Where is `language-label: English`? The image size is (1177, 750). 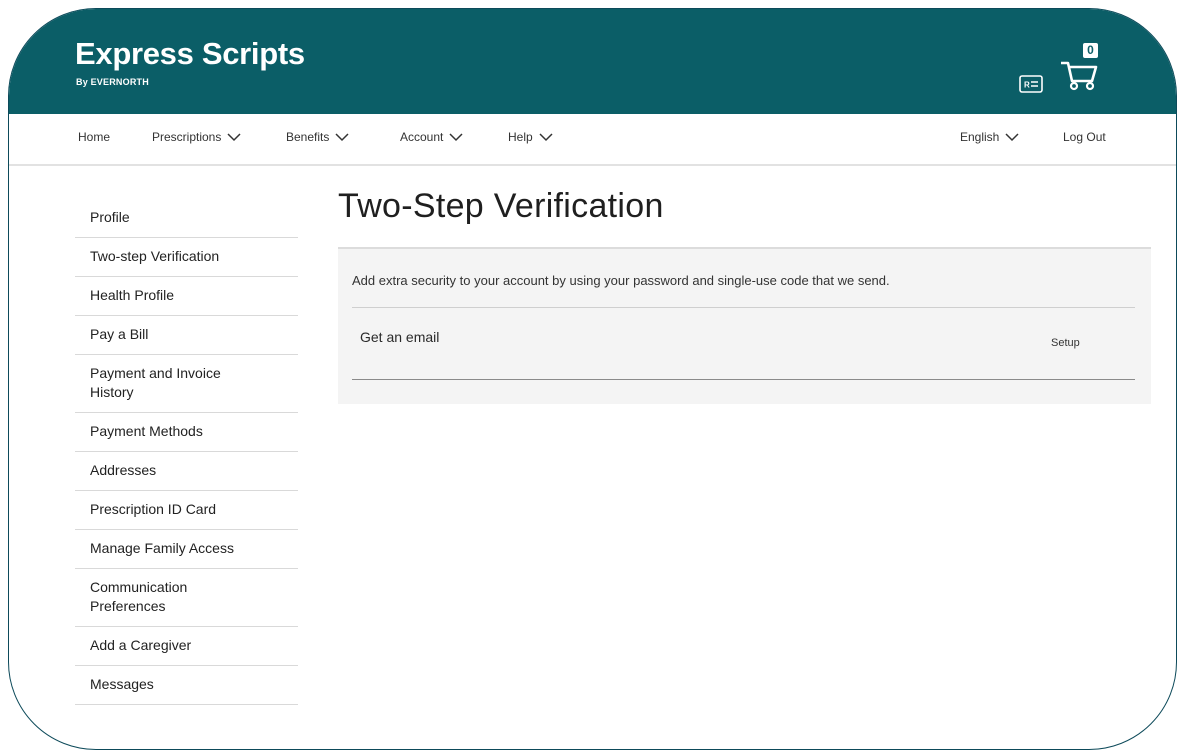
language-label: English is located at coordinates (980, 137).